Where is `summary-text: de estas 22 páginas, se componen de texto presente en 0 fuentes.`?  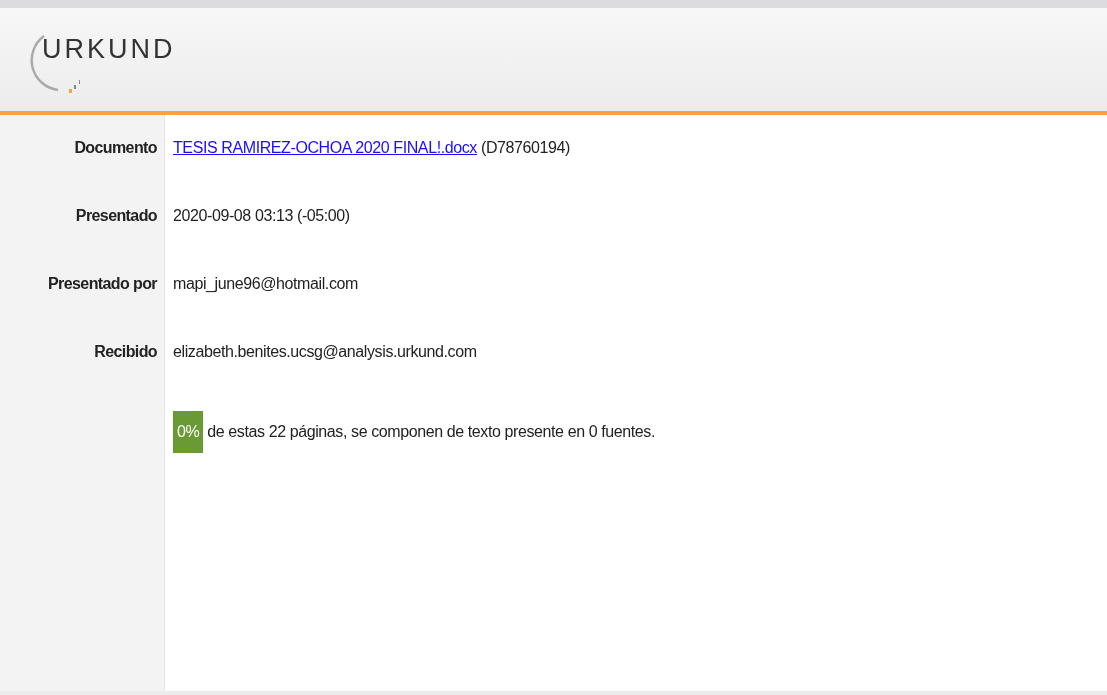 summary-text: de estas 22 páginas, se componen de texto presente en 0 fuentes. is located at coordinates (431, 432).